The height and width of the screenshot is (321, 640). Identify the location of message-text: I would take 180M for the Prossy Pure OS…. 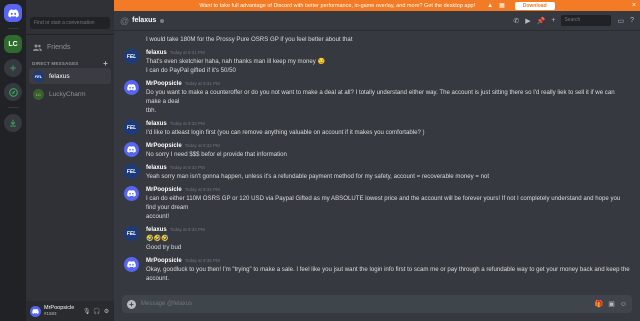
(249, 39).